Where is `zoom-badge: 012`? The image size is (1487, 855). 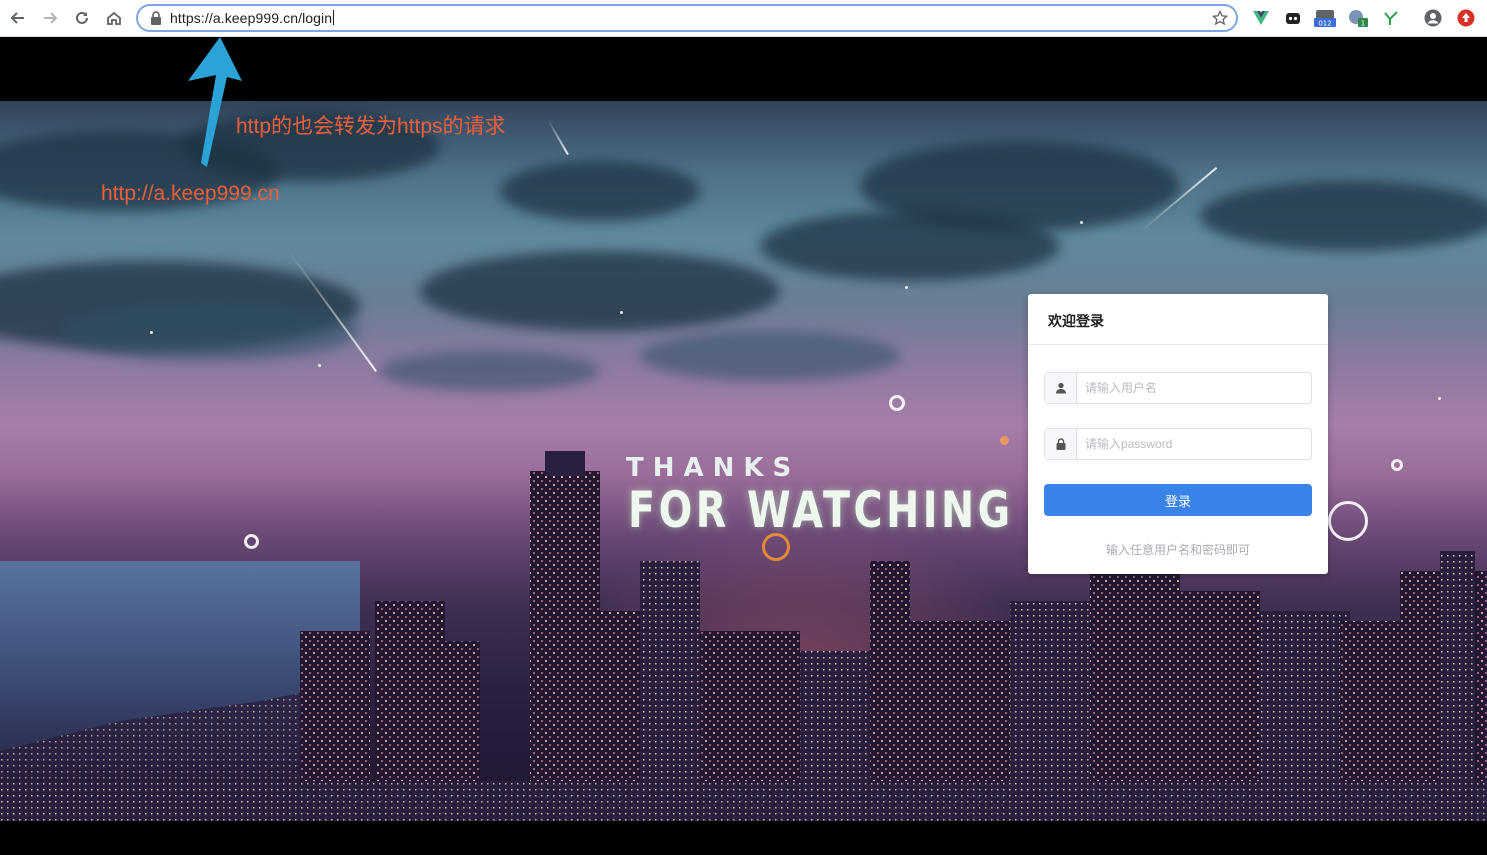 zoom-badge: 012 is located at coordinates (1324, 24).